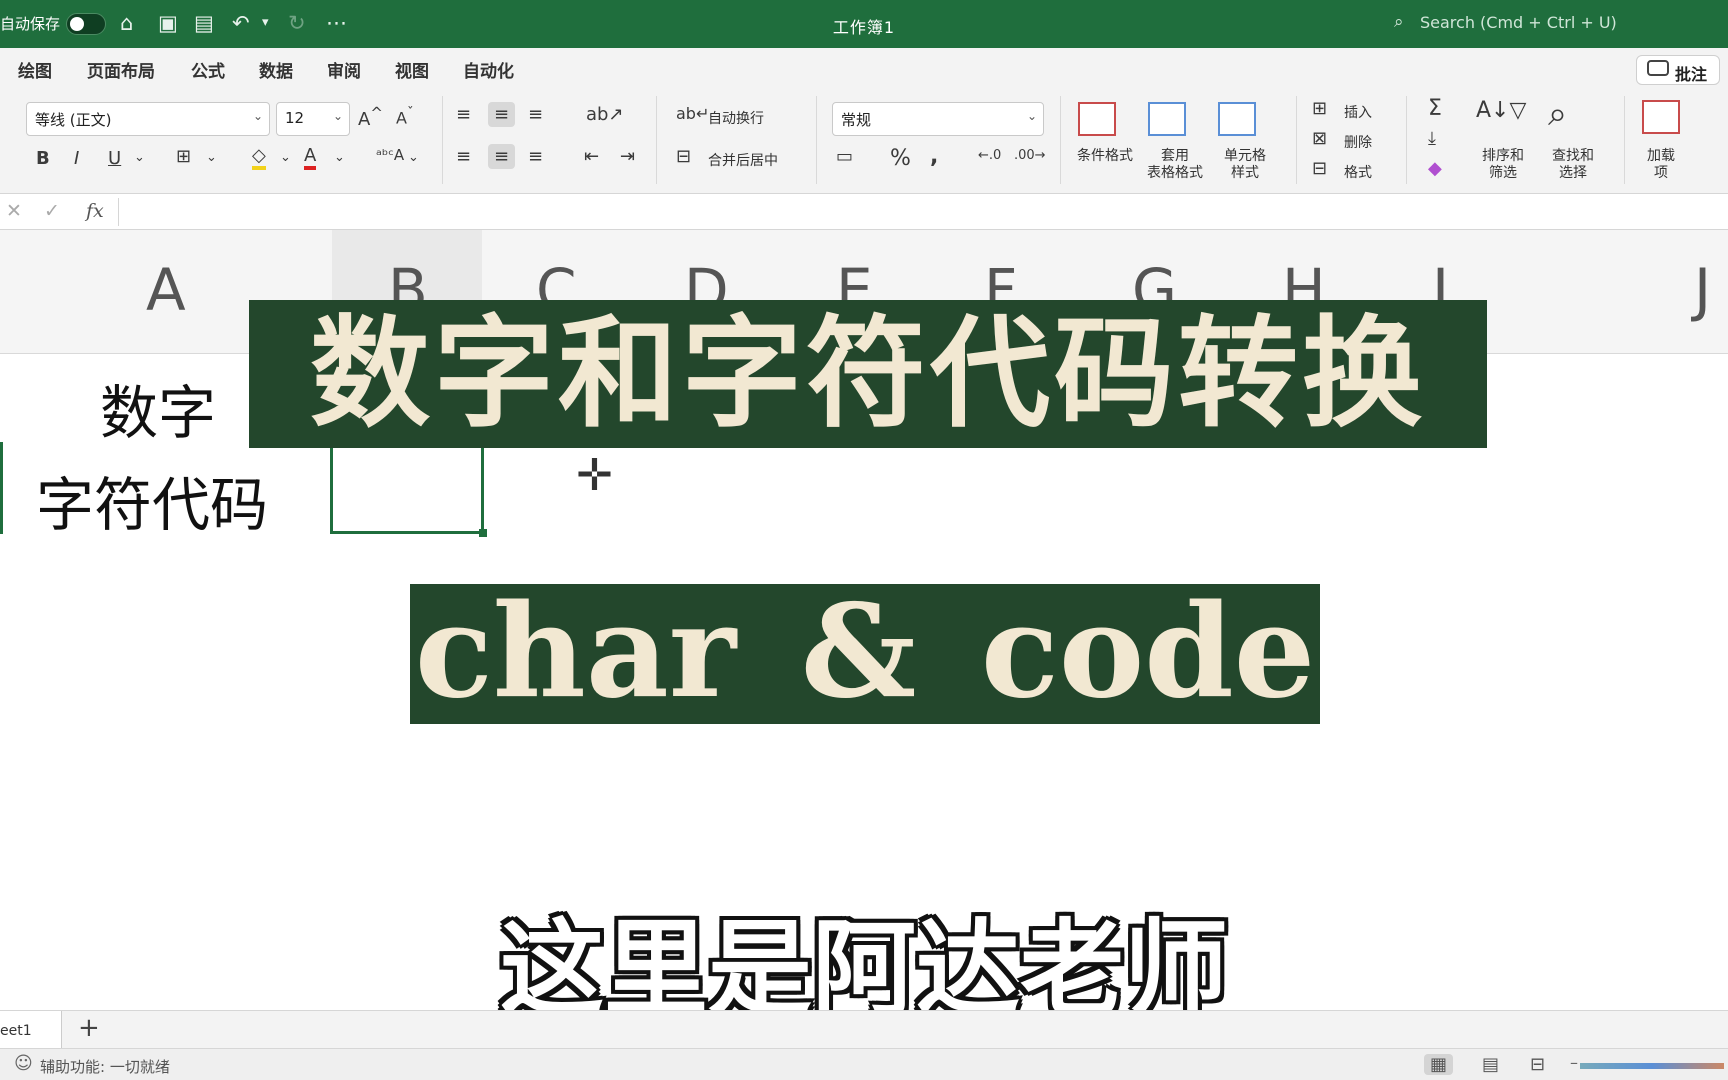  I want to click on zoom-slider, so click(1652, 1066).